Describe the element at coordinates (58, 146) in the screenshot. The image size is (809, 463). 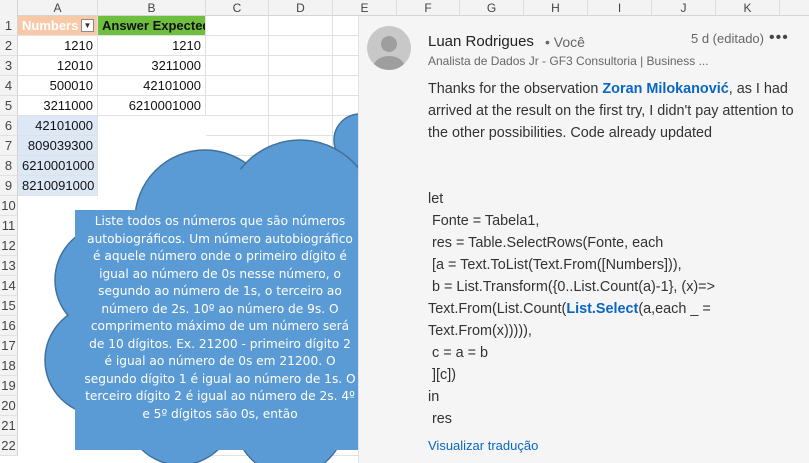
I see `cell-numbers: 809039300` at that location.